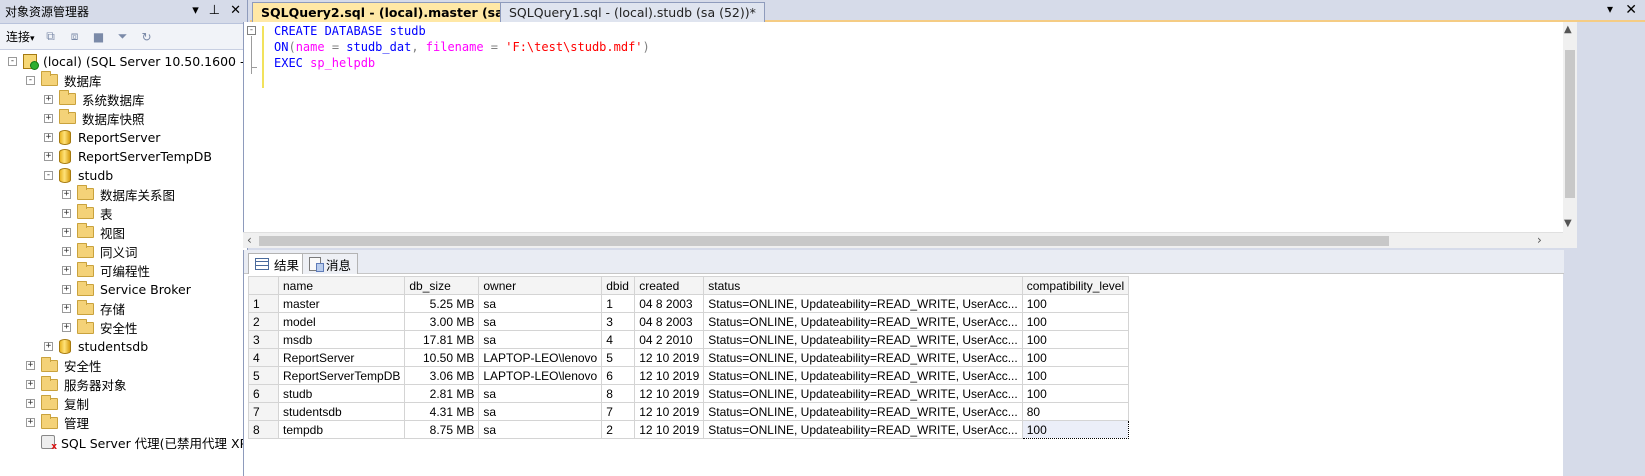  What do you see at coordinates (442, 321) in the screenshot?
I see `cell-db-size: 3.00 MB` at bounding box center [442, 321].